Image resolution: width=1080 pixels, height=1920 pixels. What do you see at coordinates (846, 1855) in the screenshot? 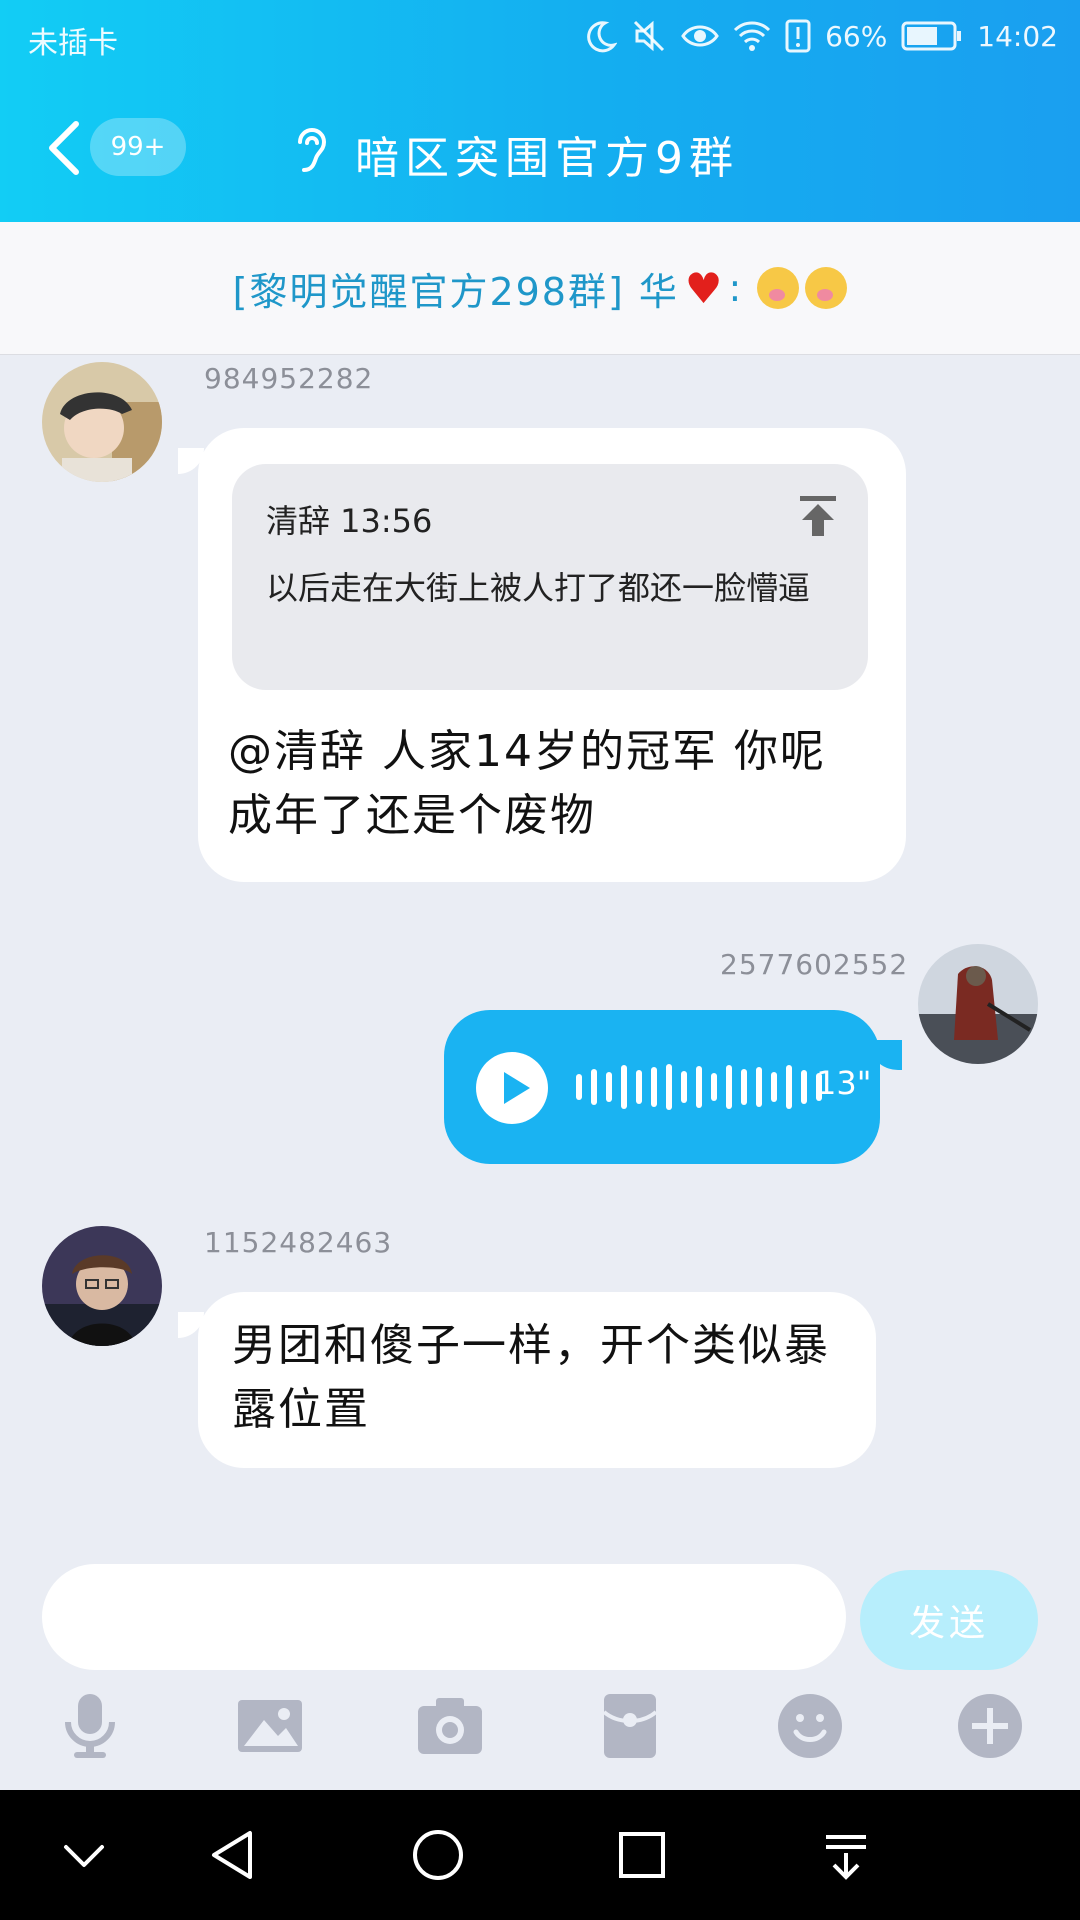
I see `notification-pull-icon` at bounding box center [846, 1855].